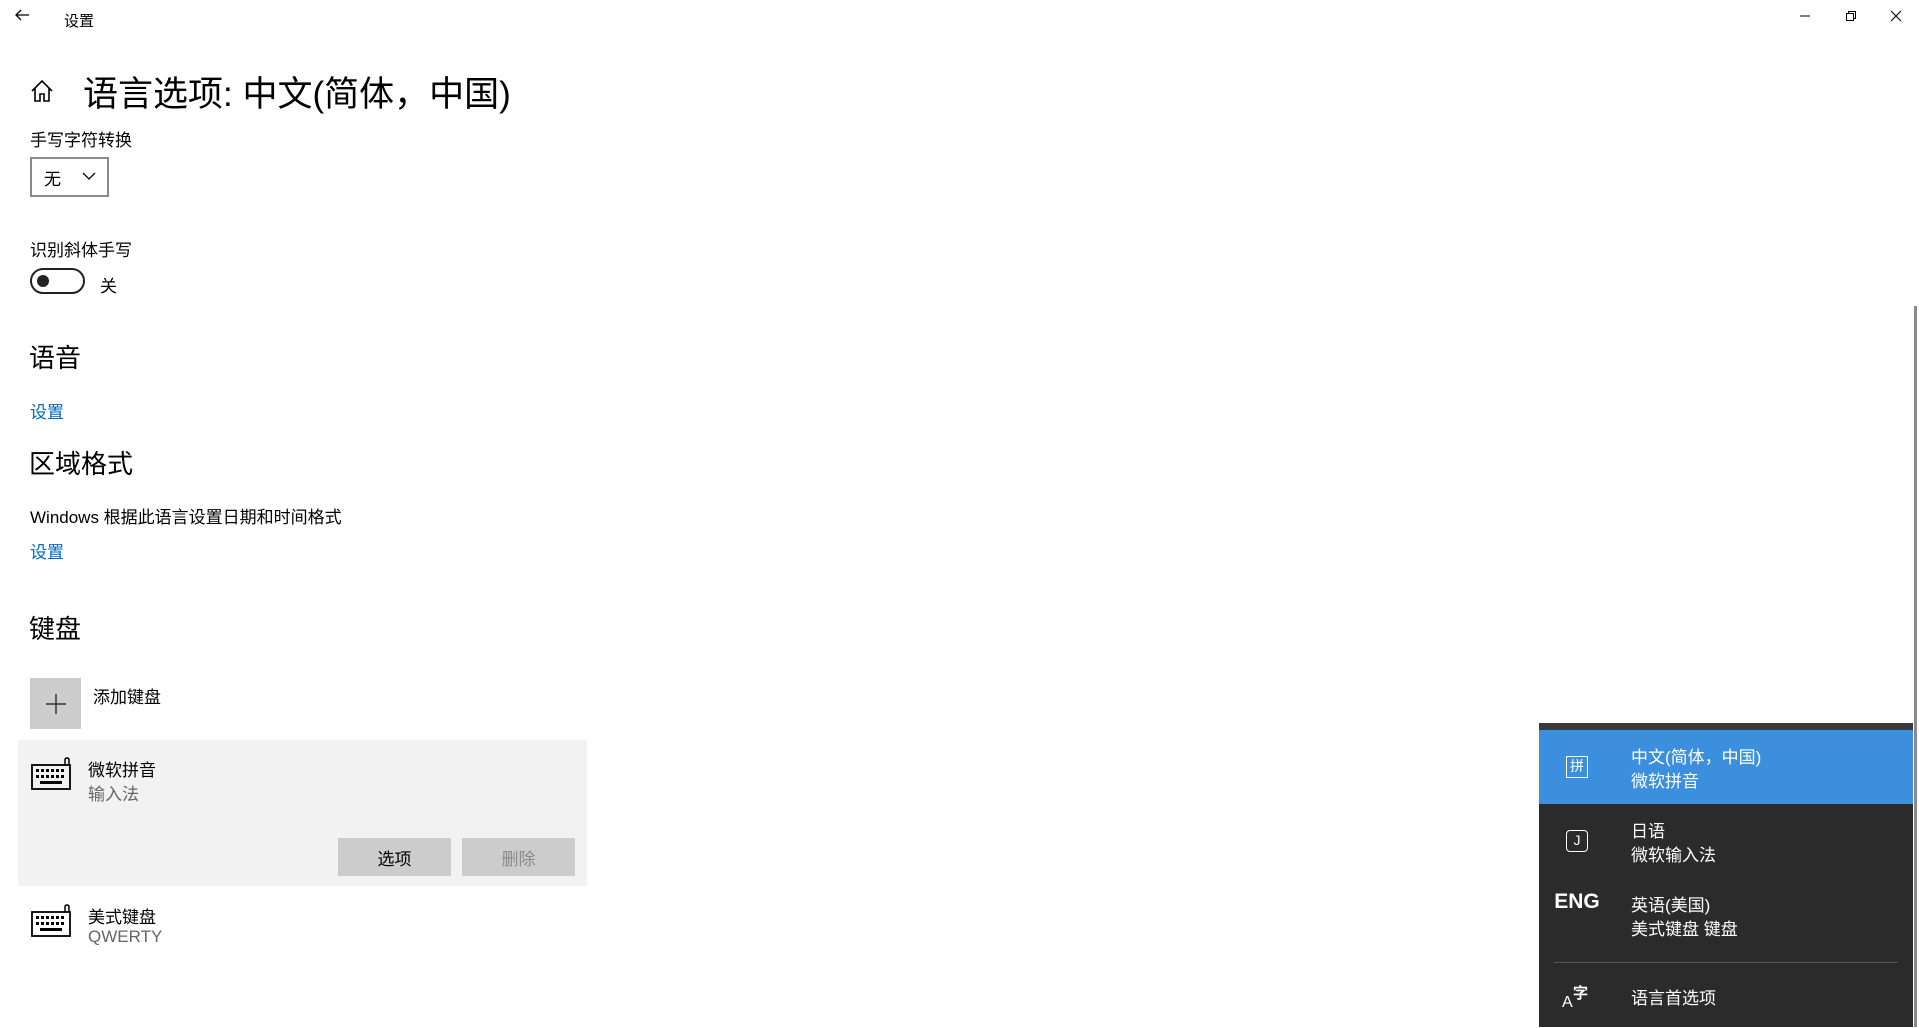 The width and height of the screenshot is (1919, 1028). Describe the element at coordinates (57, 281) in the screenshot. I see `italic-handwriting-toggle` at that location.